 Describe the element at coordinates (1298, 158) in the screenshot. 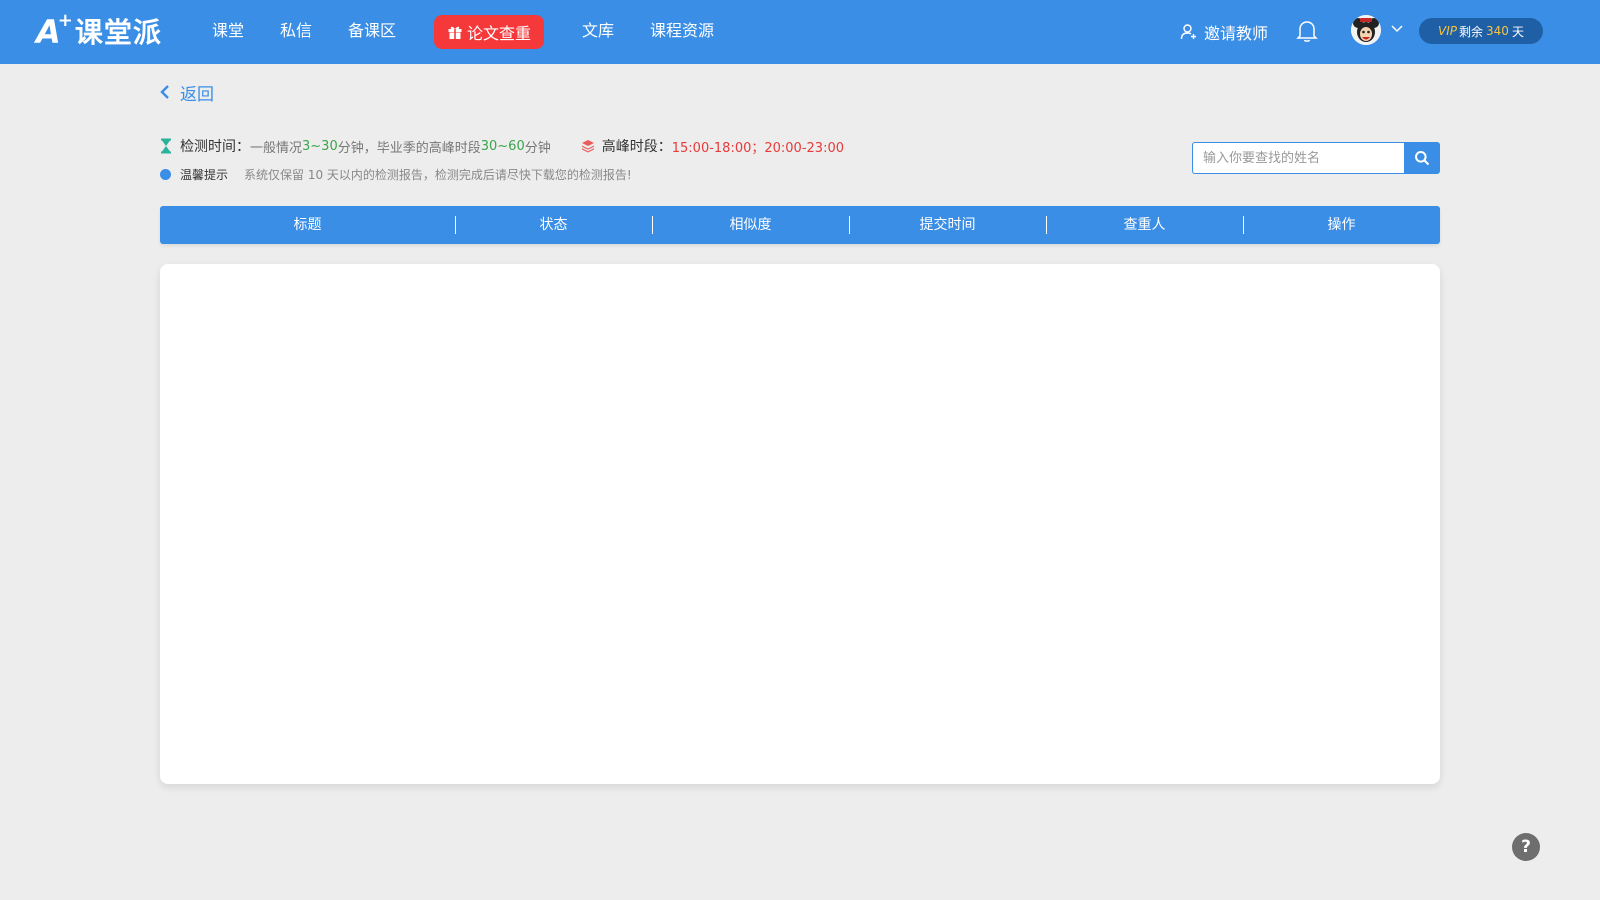

I see `search-input` at that location.